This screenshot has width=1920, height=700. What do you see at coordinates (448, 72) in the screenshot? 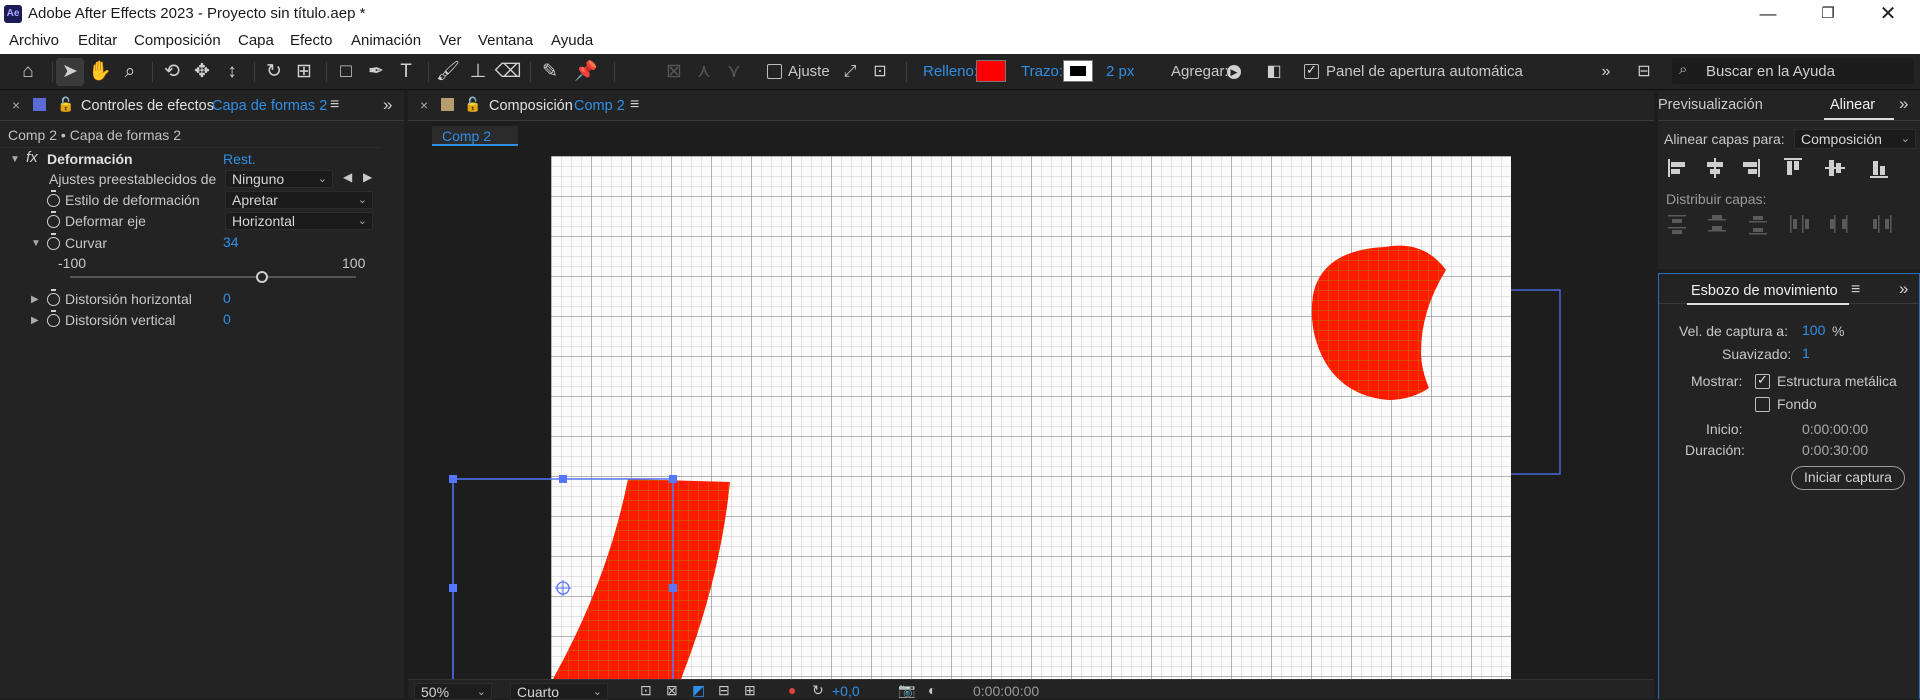
I see `brush-tool-icon: 🖌` at bounding box center [448, 72].